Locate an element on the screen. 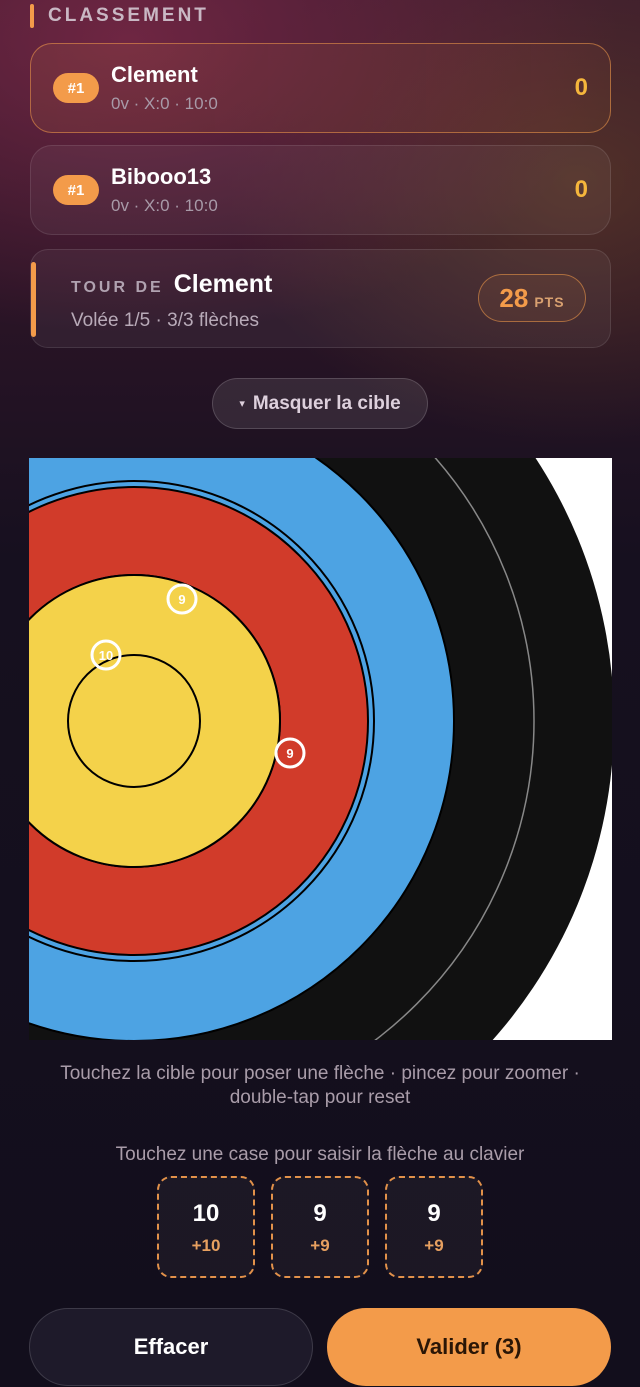 This screenshot has width=640, height=1387. arrow-marker-label: 10 is located at coordinates (106, 655).